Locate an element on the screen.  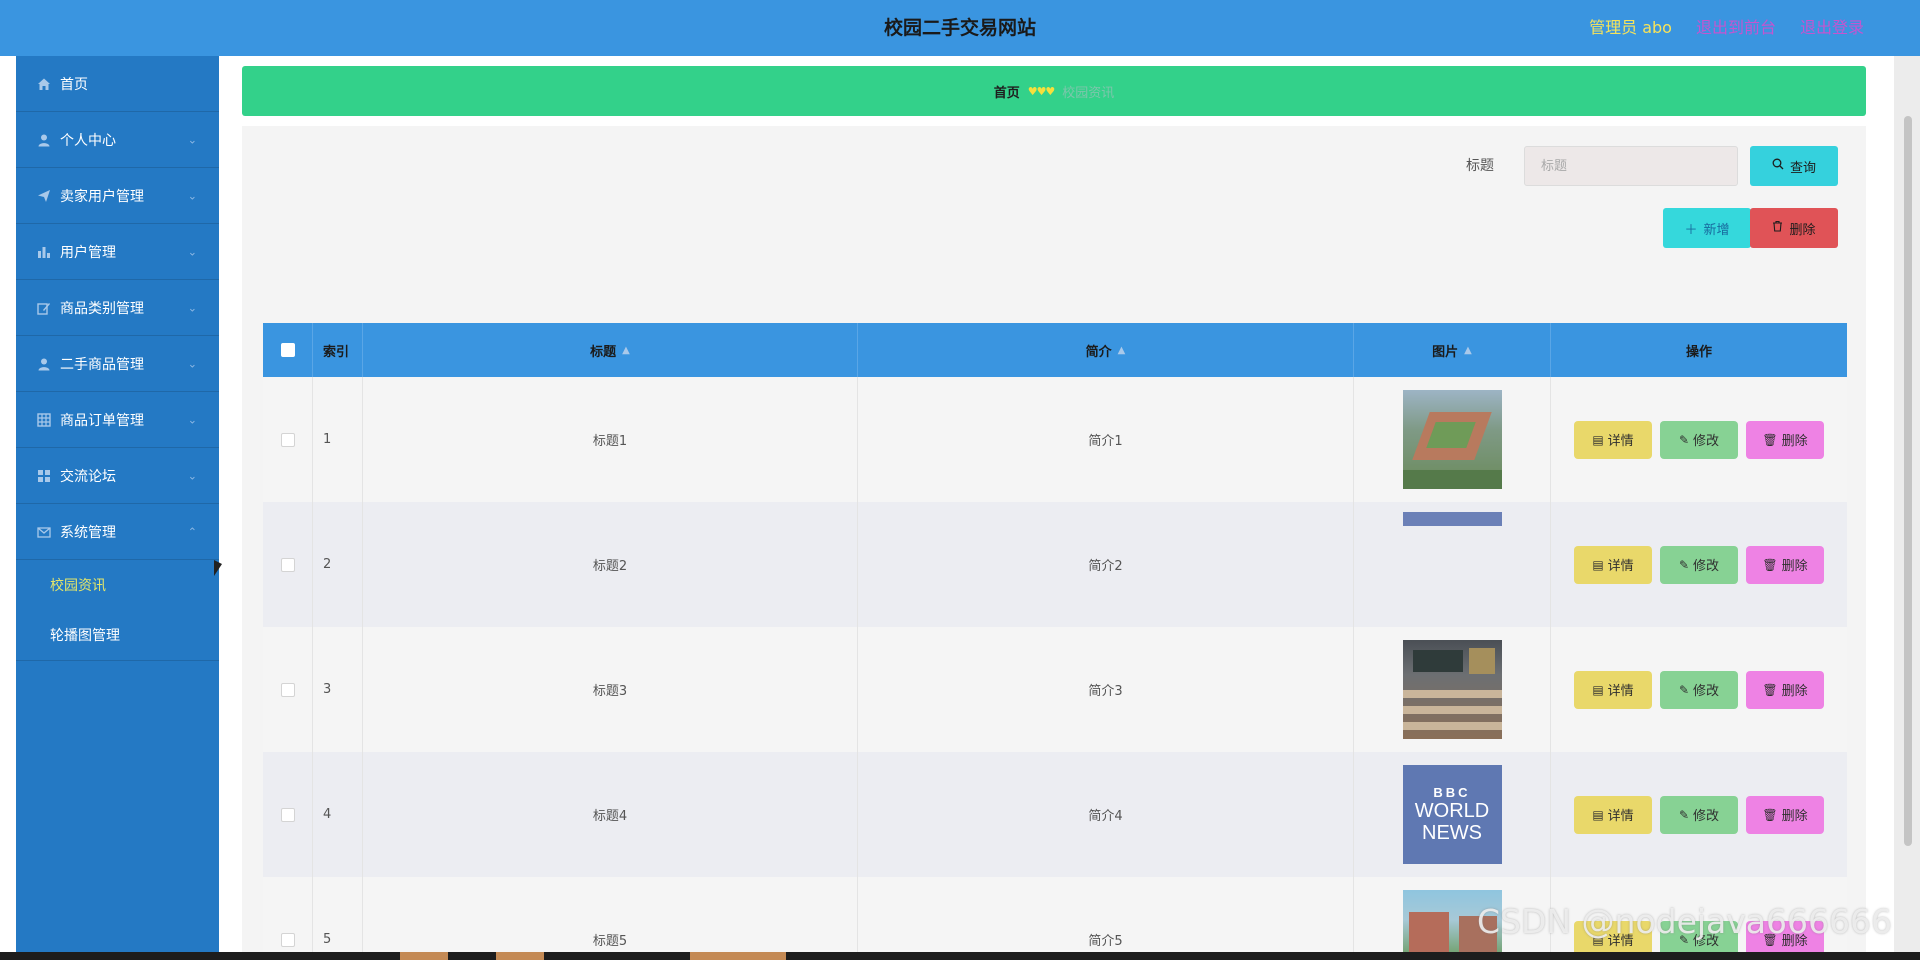
column-header-intro: 简介 ▲ is located at coordinates (1106, 350).